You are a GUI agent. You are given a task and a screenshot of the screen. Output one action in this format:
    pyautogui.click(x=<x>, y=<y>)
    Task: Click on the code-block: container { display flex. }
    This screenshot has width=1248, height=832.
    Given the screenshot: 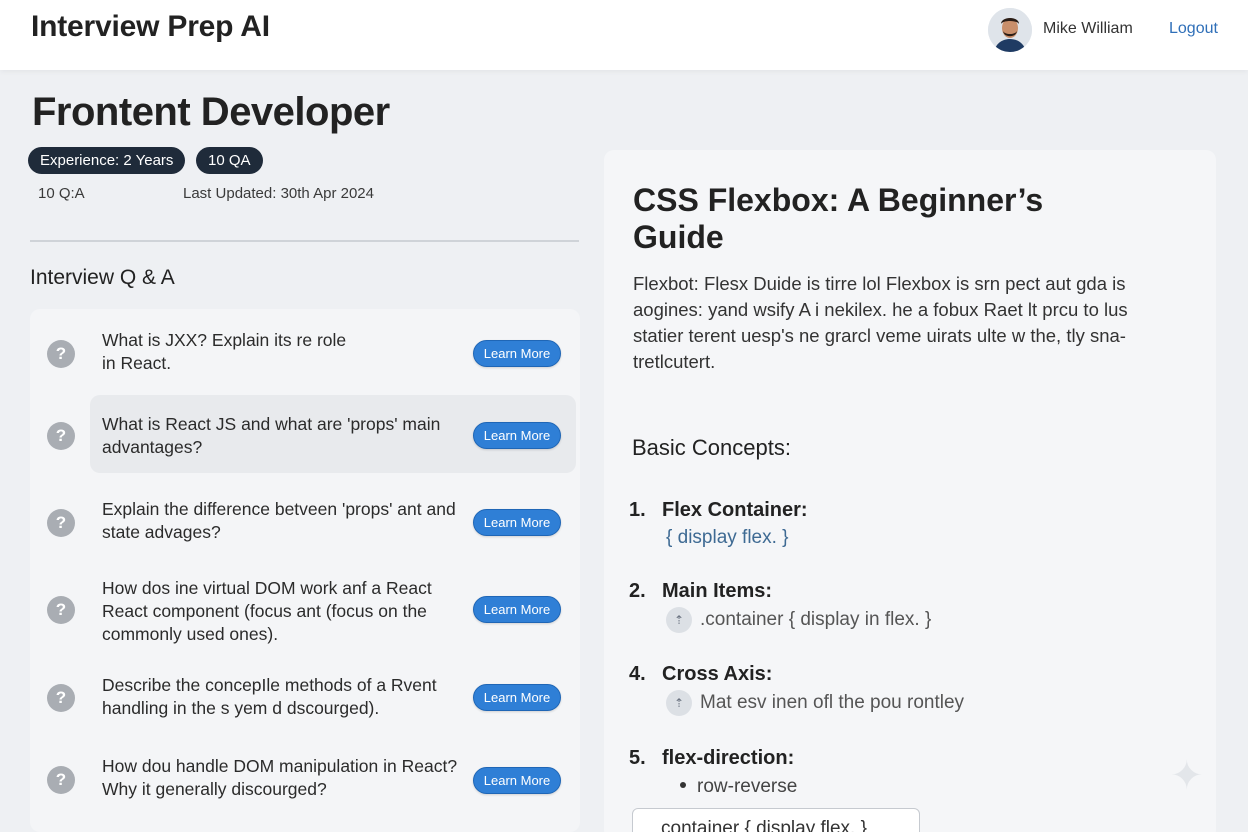 What is the action you would take?
    pyautogui.click(x=776, y=820)
    